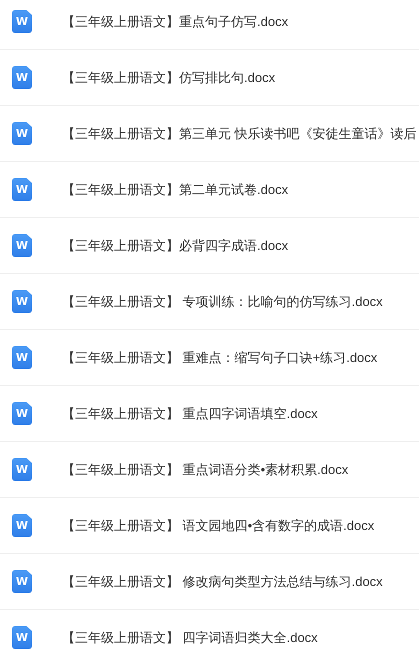  I want to click on file-row: W 【三年级上册语文】 修改病句类型方法总结与练习.docx, so click(209, 582).